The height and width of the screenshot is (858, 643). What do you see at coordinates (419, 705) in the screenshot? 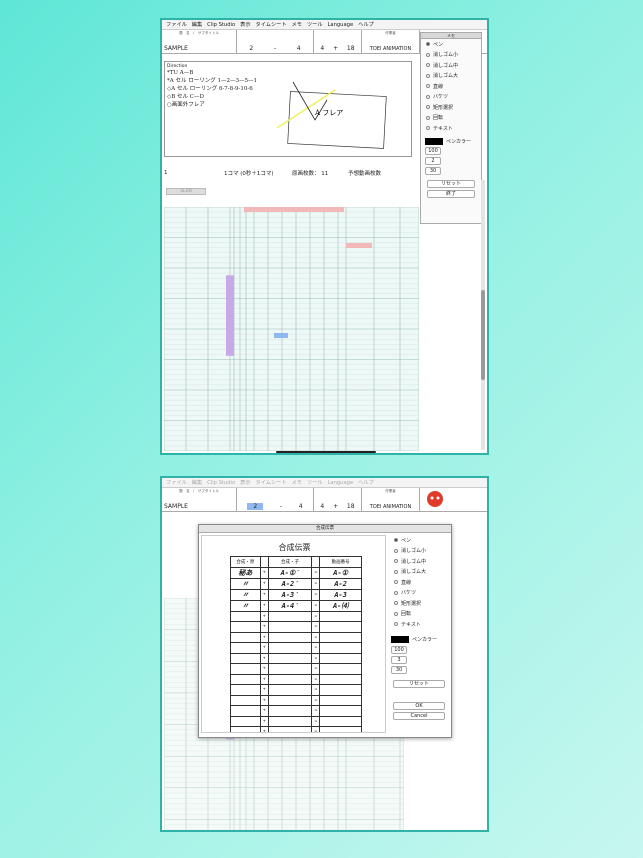
I see `ok-button: OK` at bounding box center [419, 705].